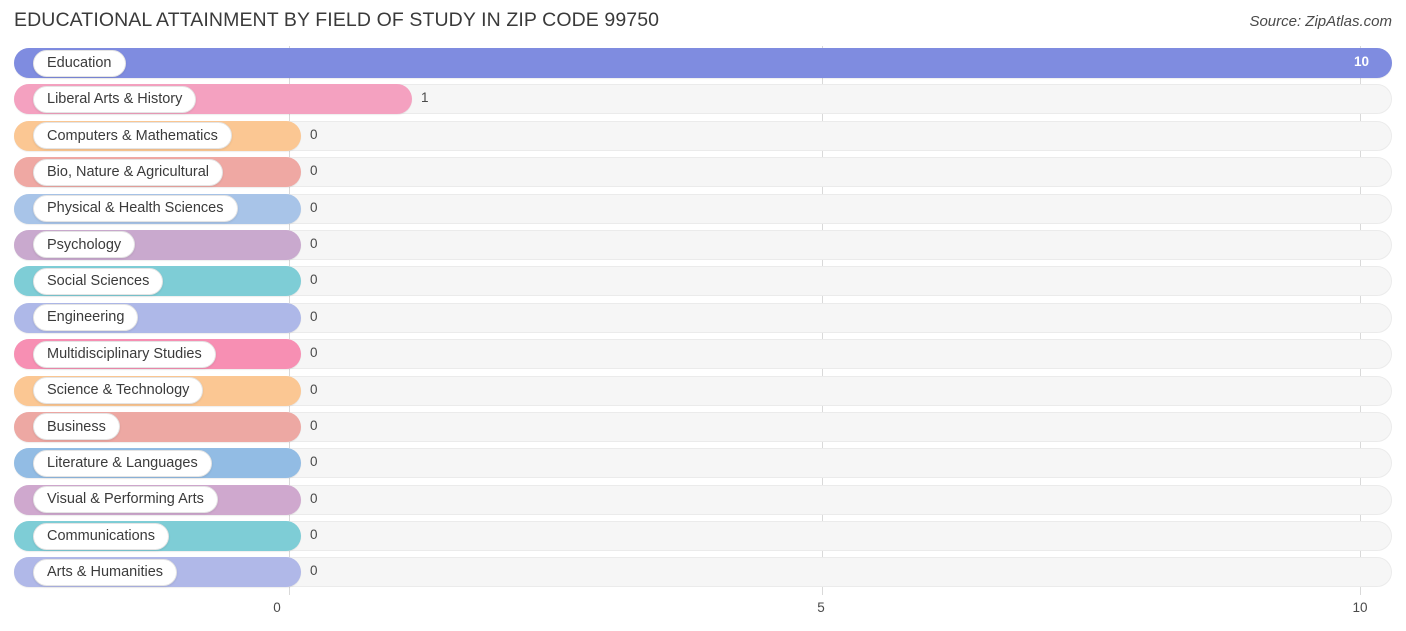 Image resolution: width=1406 pixels, height=631 pixels. I want to click on bar-label: Psychology, so click(84, 244).